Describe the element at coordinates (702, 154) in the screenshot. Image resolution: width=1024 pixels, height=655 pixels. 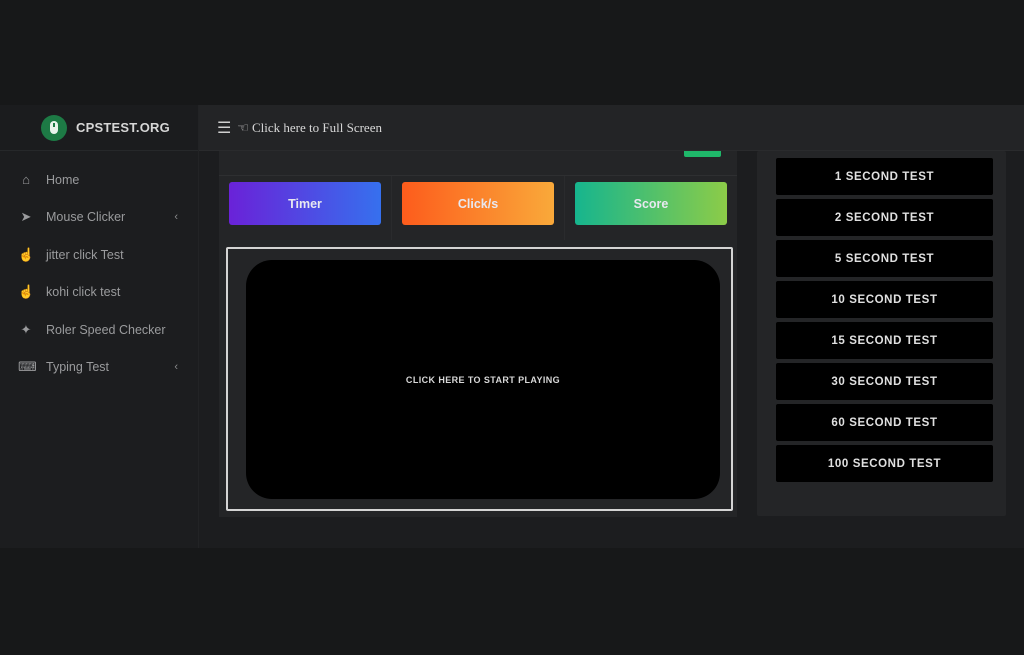
I see `green-accent-bar` at that location.